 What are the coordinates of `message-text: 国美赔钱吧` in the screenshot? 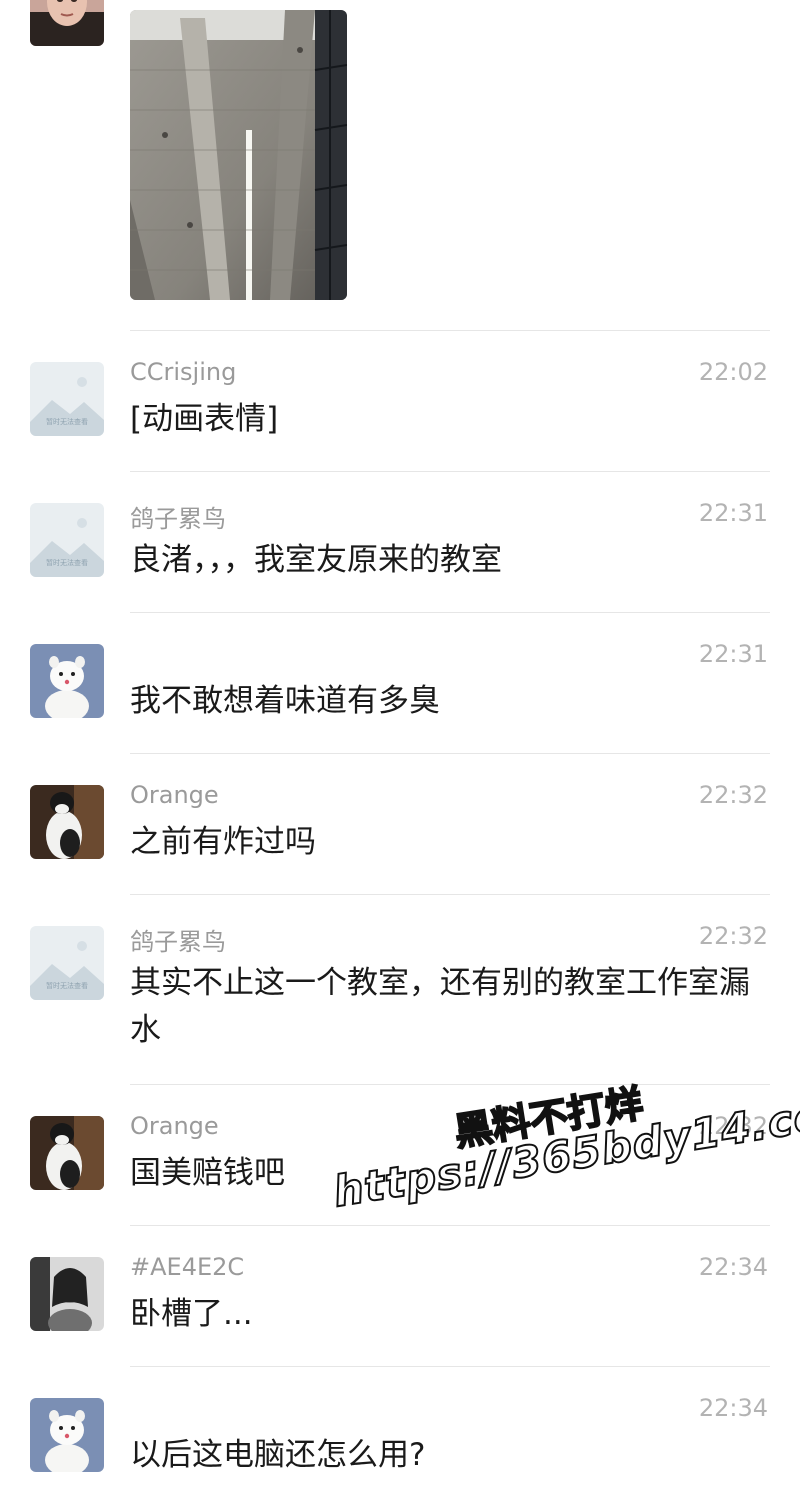 It's located at (207, 1173).